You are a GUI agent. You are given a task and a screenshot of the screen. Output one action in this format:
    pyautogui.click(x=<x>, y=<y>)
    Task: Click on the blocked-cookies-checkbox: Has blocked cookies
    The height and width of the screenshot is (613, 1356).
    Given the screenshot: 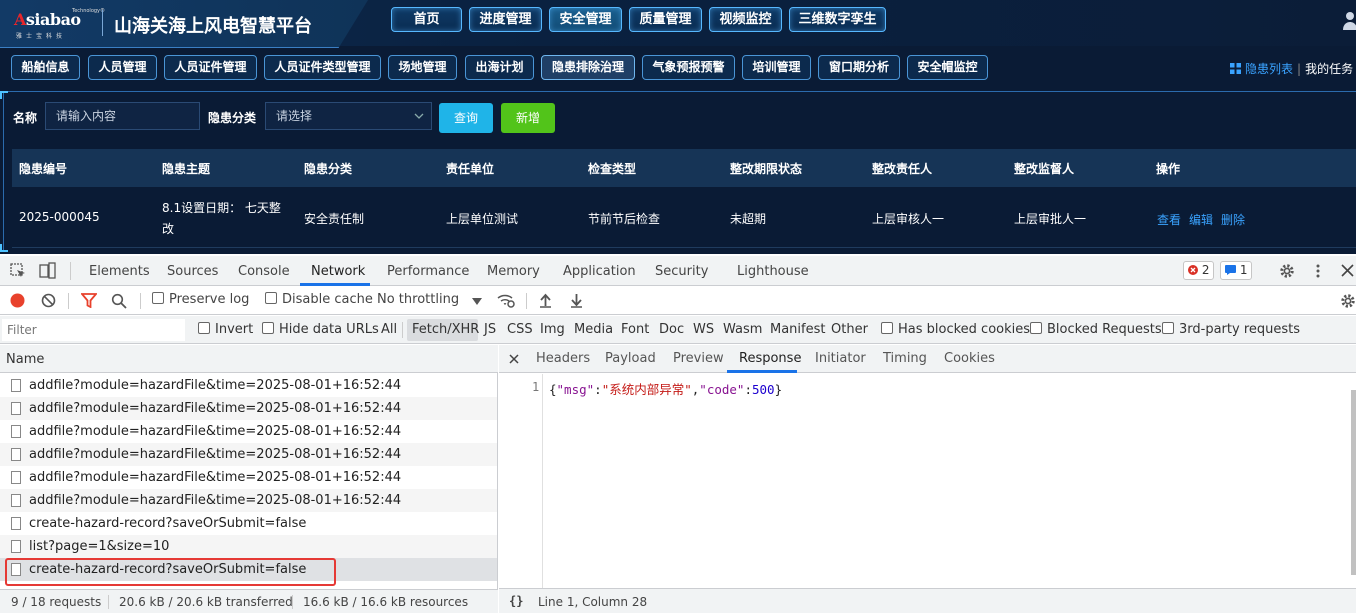 What is the action you would take?
    pyautogui.click(x=955, y=329)
    